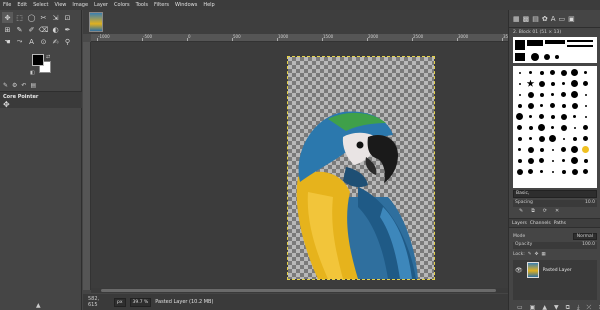  I want to click on mode-select: Normal, so click(584, 236).